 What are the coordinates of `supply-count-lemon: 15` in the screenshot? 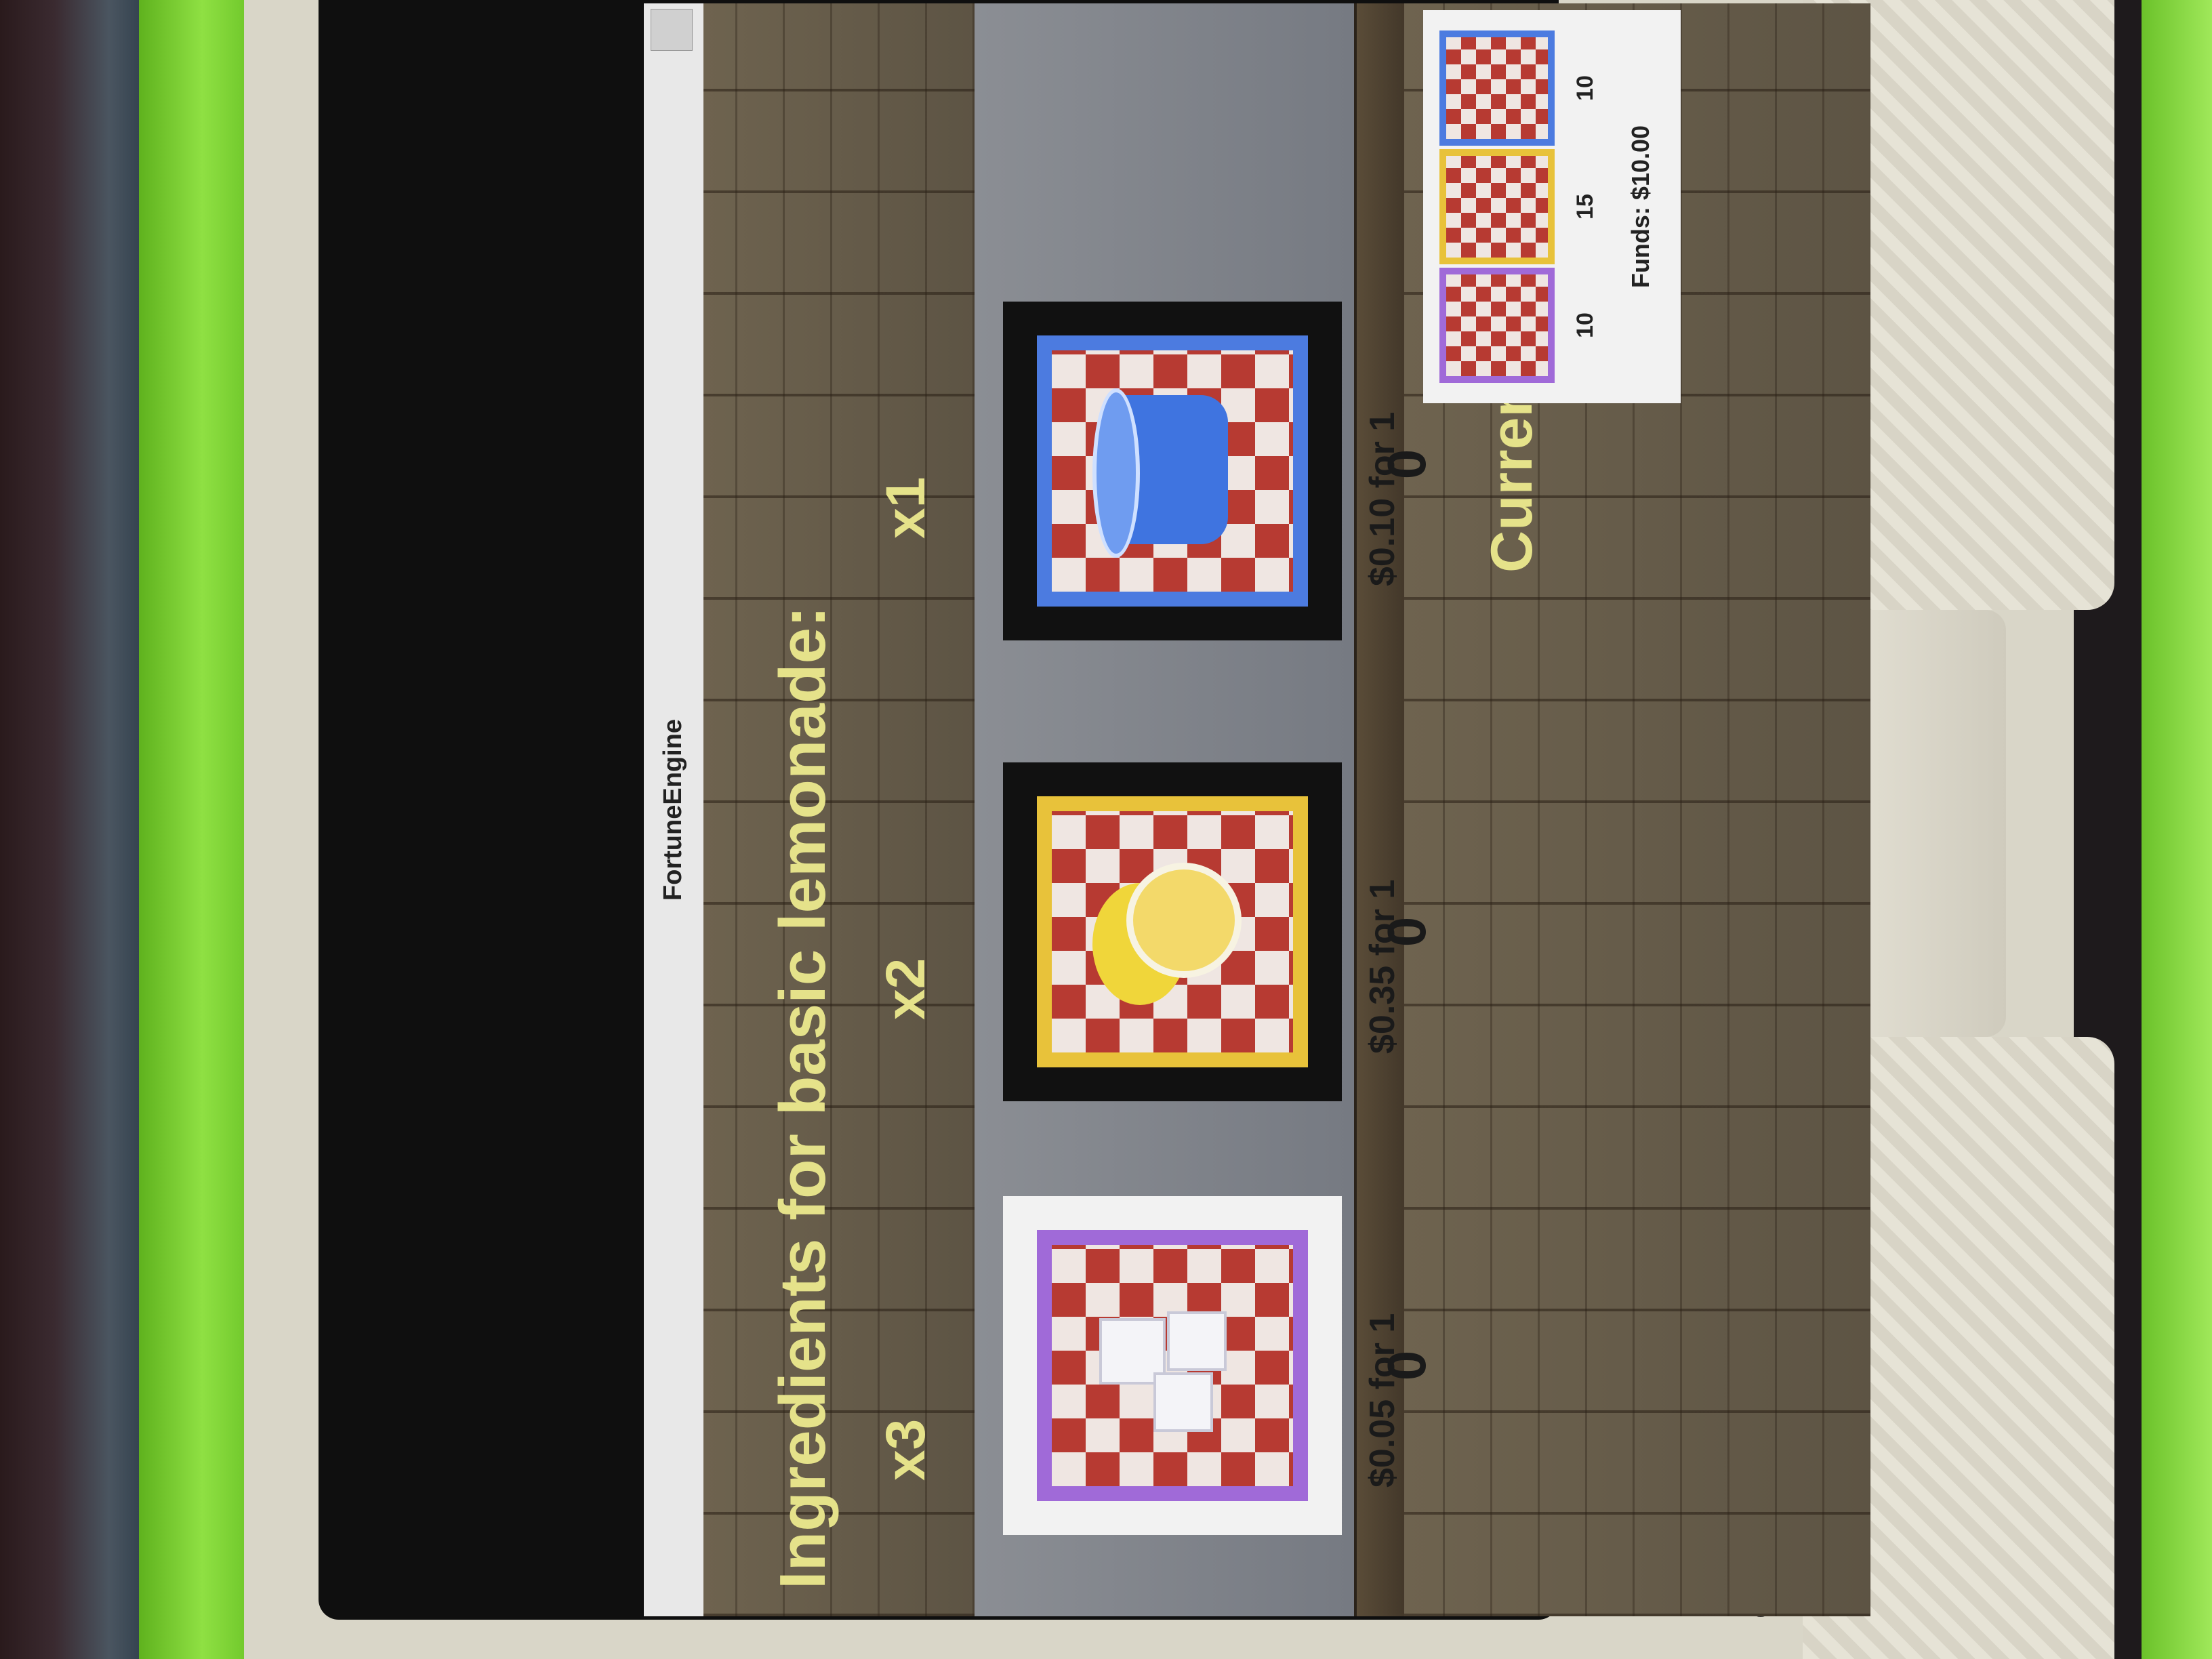 It's located at (1585, 207).